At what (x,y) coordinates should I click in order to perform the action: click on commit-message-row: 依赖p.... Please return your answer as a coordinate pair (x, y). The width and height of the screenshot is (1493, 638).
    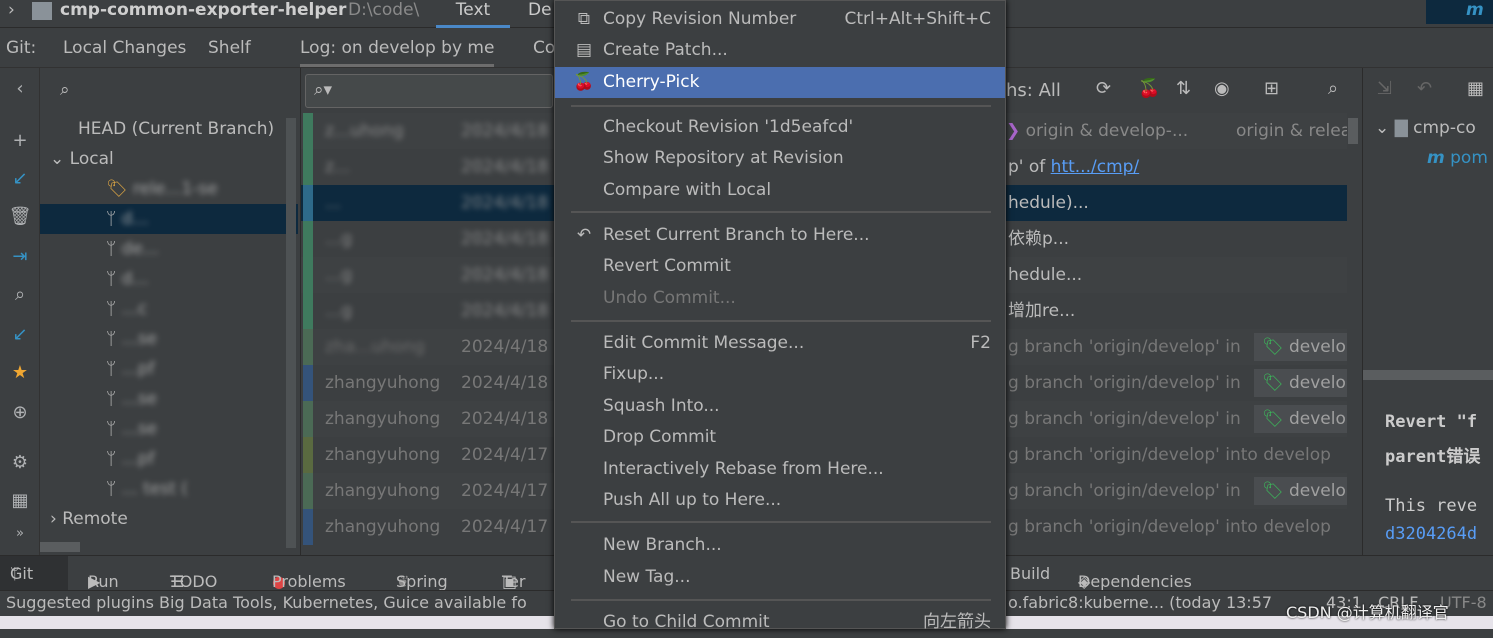
    Looking at the image, I should click on (1176, 239).